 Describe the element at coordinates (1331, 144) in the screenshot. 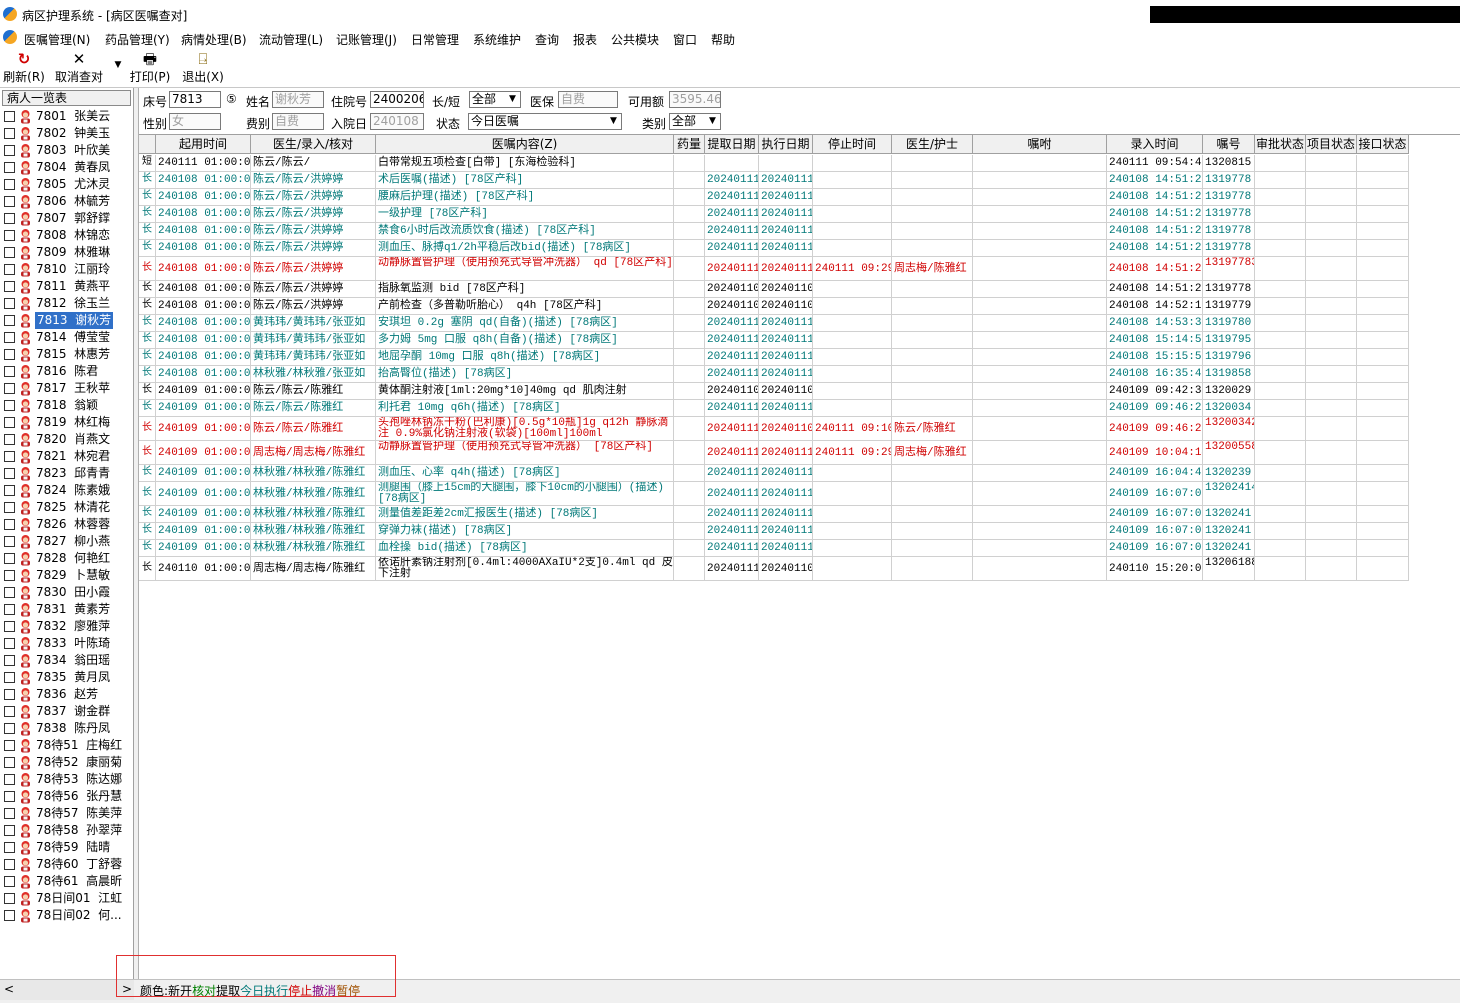

I see `column-header: 项目状态` at that location.